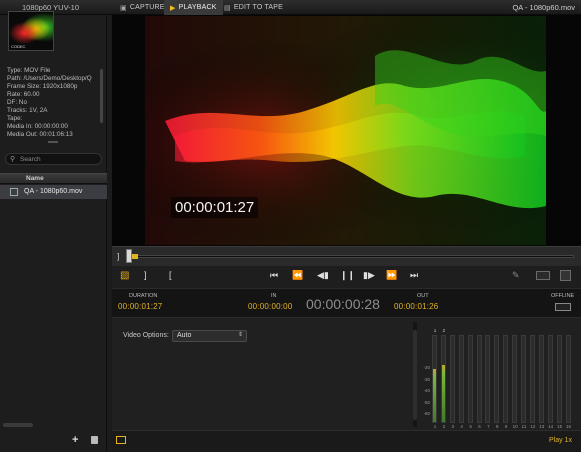 This screenshot has width=581, height=452. What do you see at coordinates (470, 426) in the screenshot?
I see `audio-channel-number: 5` at bounding box center [470, 426].